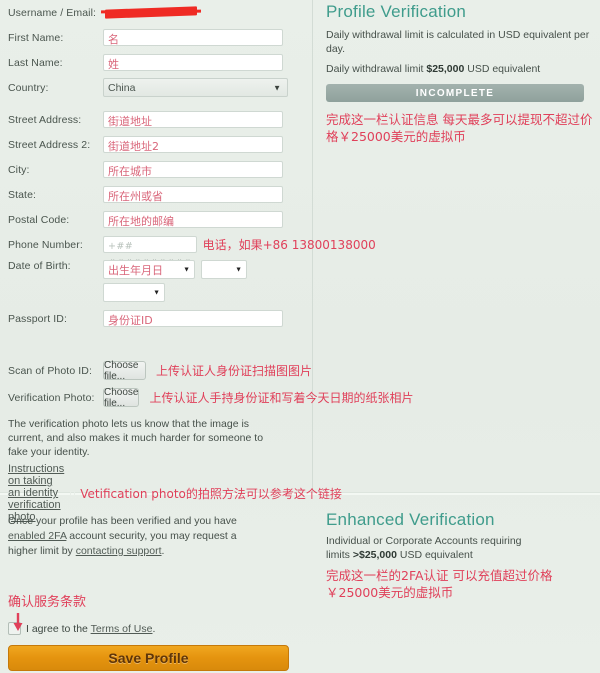 The image size is (600, 673). What do you see at coordinates (50, 370) in the screenshot?
I see `label-scan-photo-id: Scan of Photo ID:` at bounding box center [50, 370].